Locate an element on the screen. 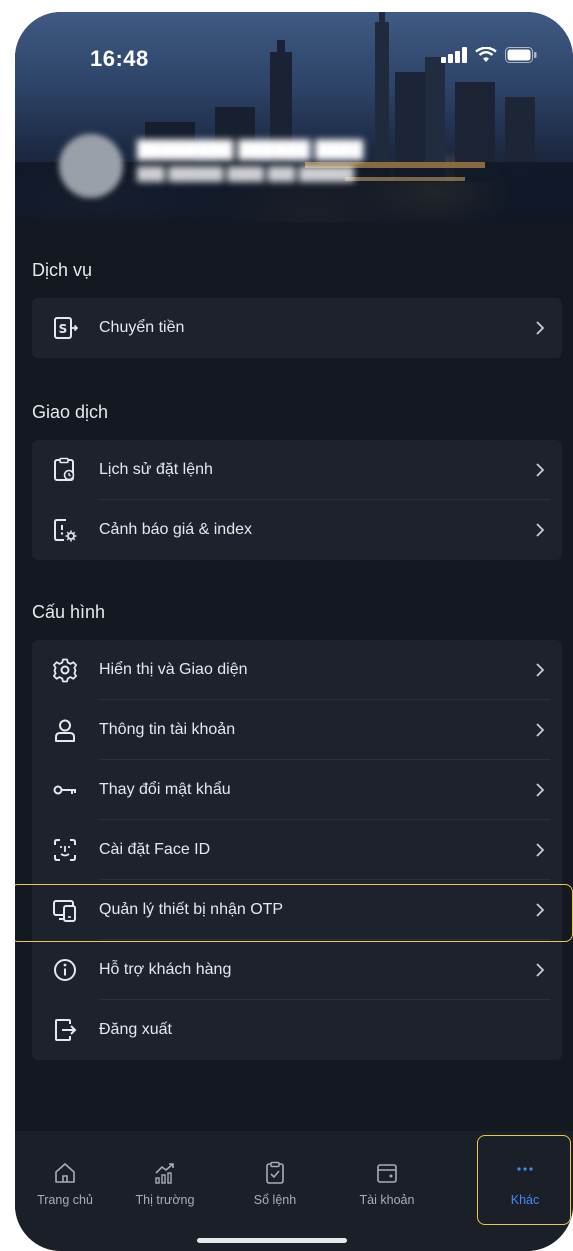 This screenshot has width=573, height=1251. face-id-icon is located at coordinates (65, 850).